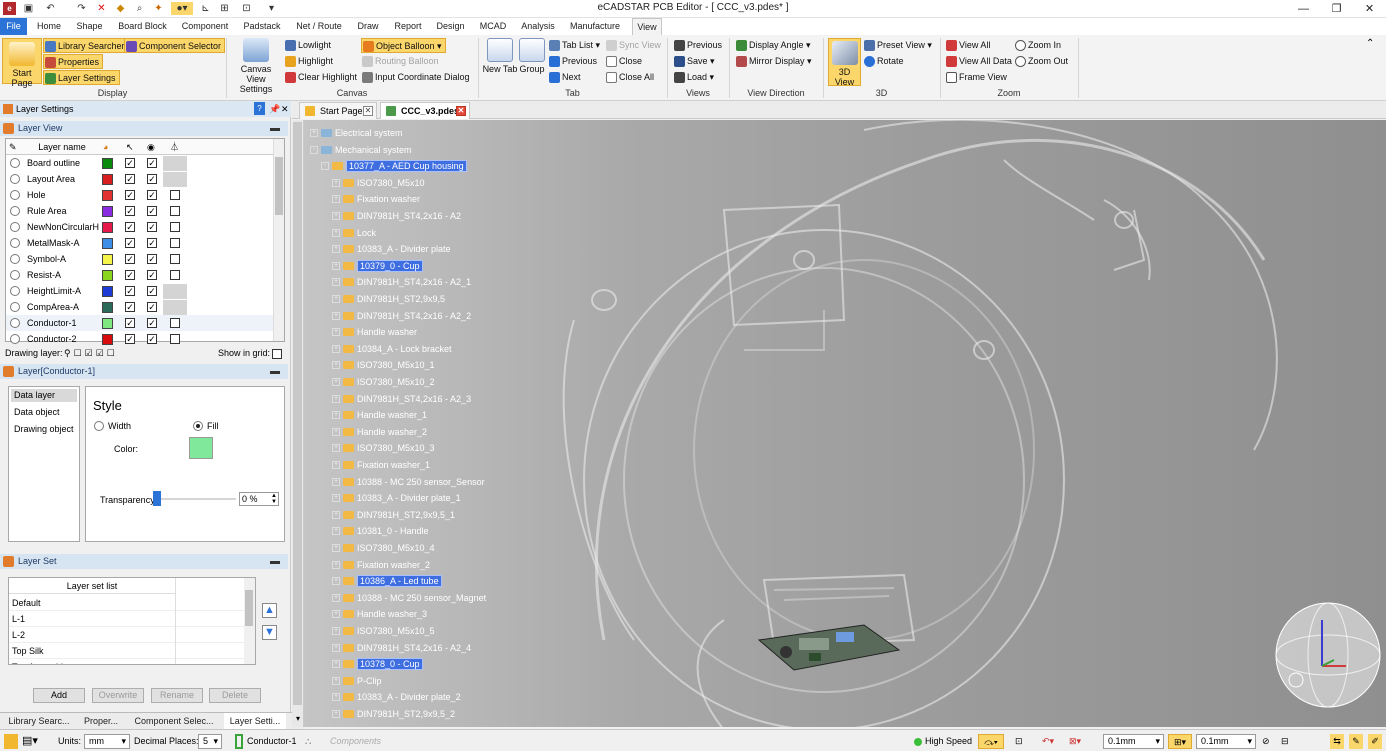 This screenshot has width=1386, height=751. What do you see at coordinates (354, 233) in the screenshot?
I see `tree-node: + Lock` at bounding box center [354, 233].